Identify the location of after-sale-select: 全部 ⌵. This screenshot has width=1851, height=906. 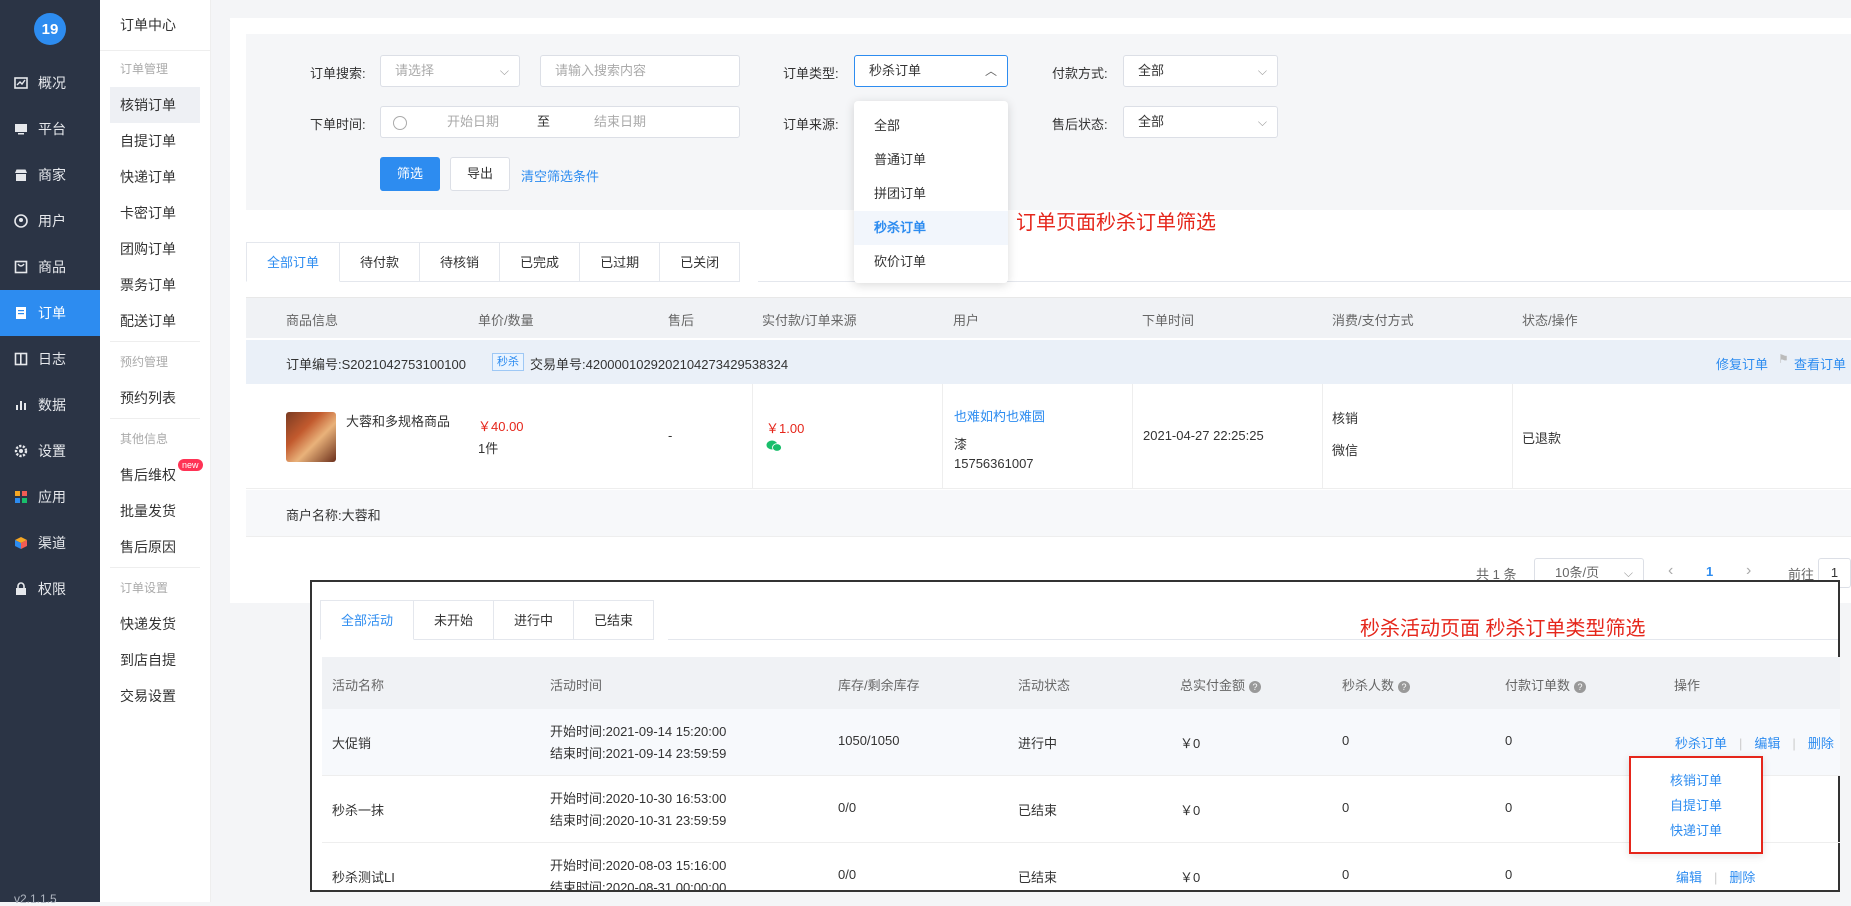
(1200, 122).